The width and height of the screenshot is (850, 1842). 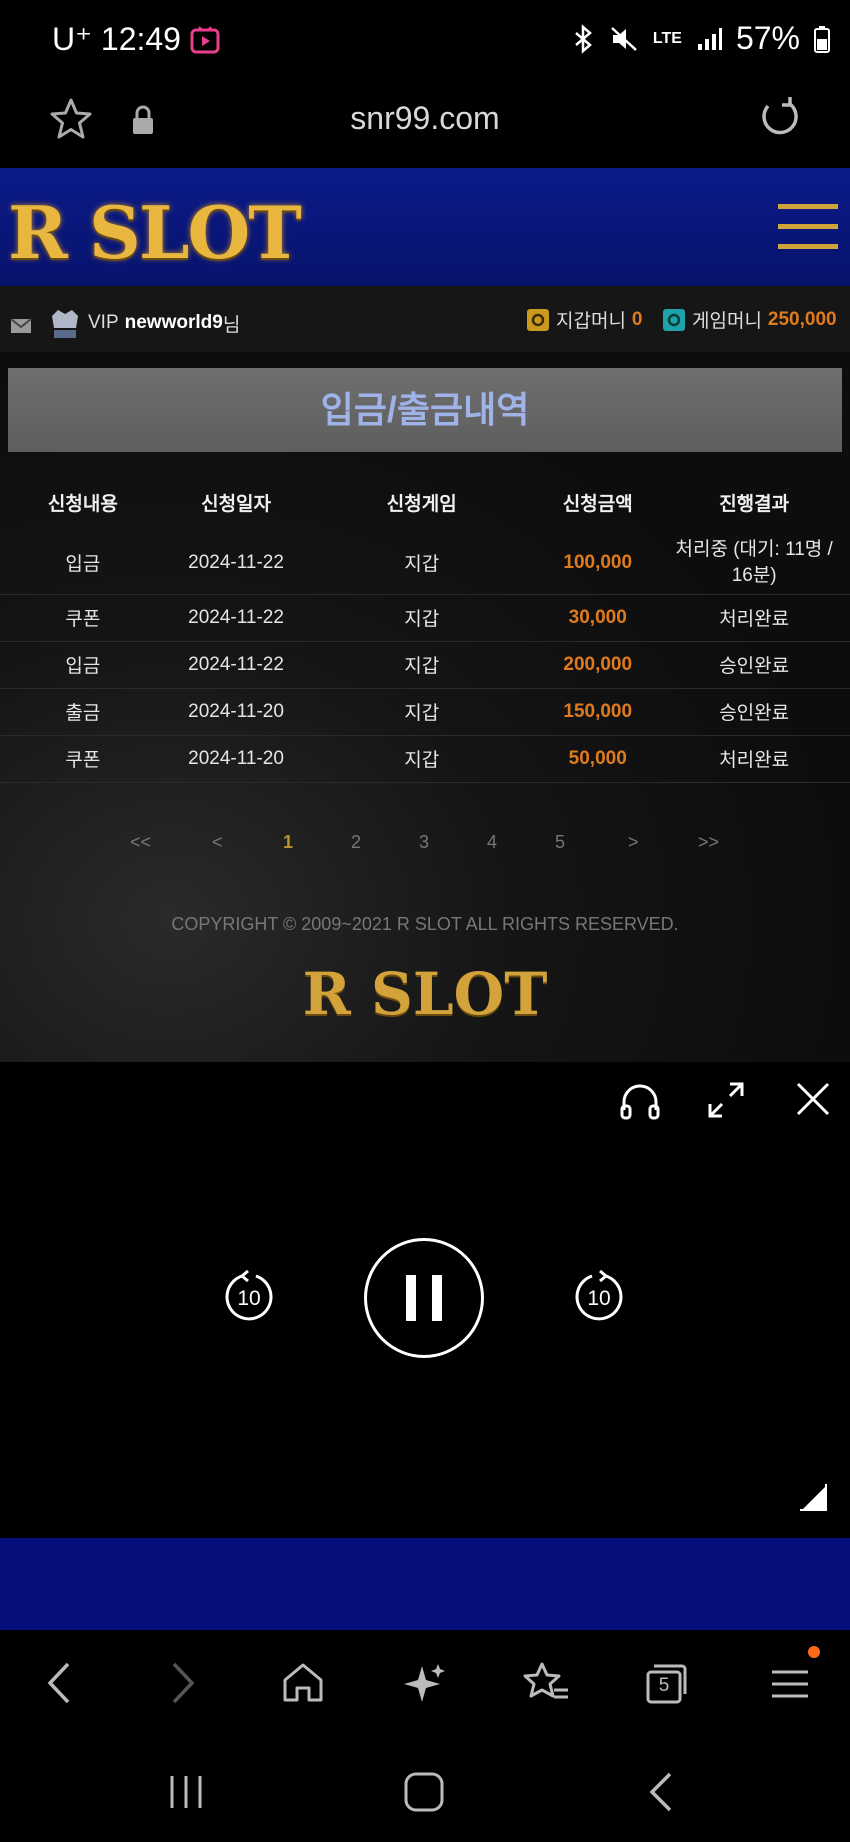 I want to click on status-icons: LTE 57%, so click(x=701, y=38).